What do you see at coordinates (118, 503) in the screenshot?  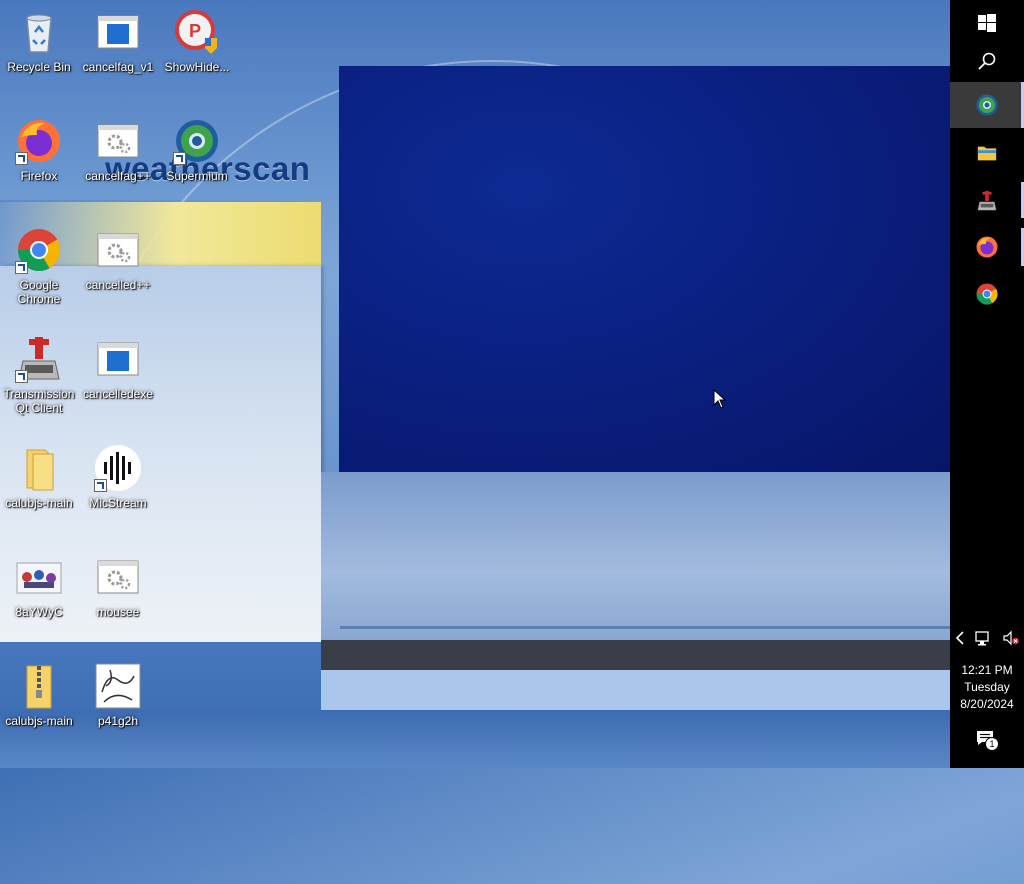 I see `desktop-icon-label: MicStream` at bounding box center [118, 503].